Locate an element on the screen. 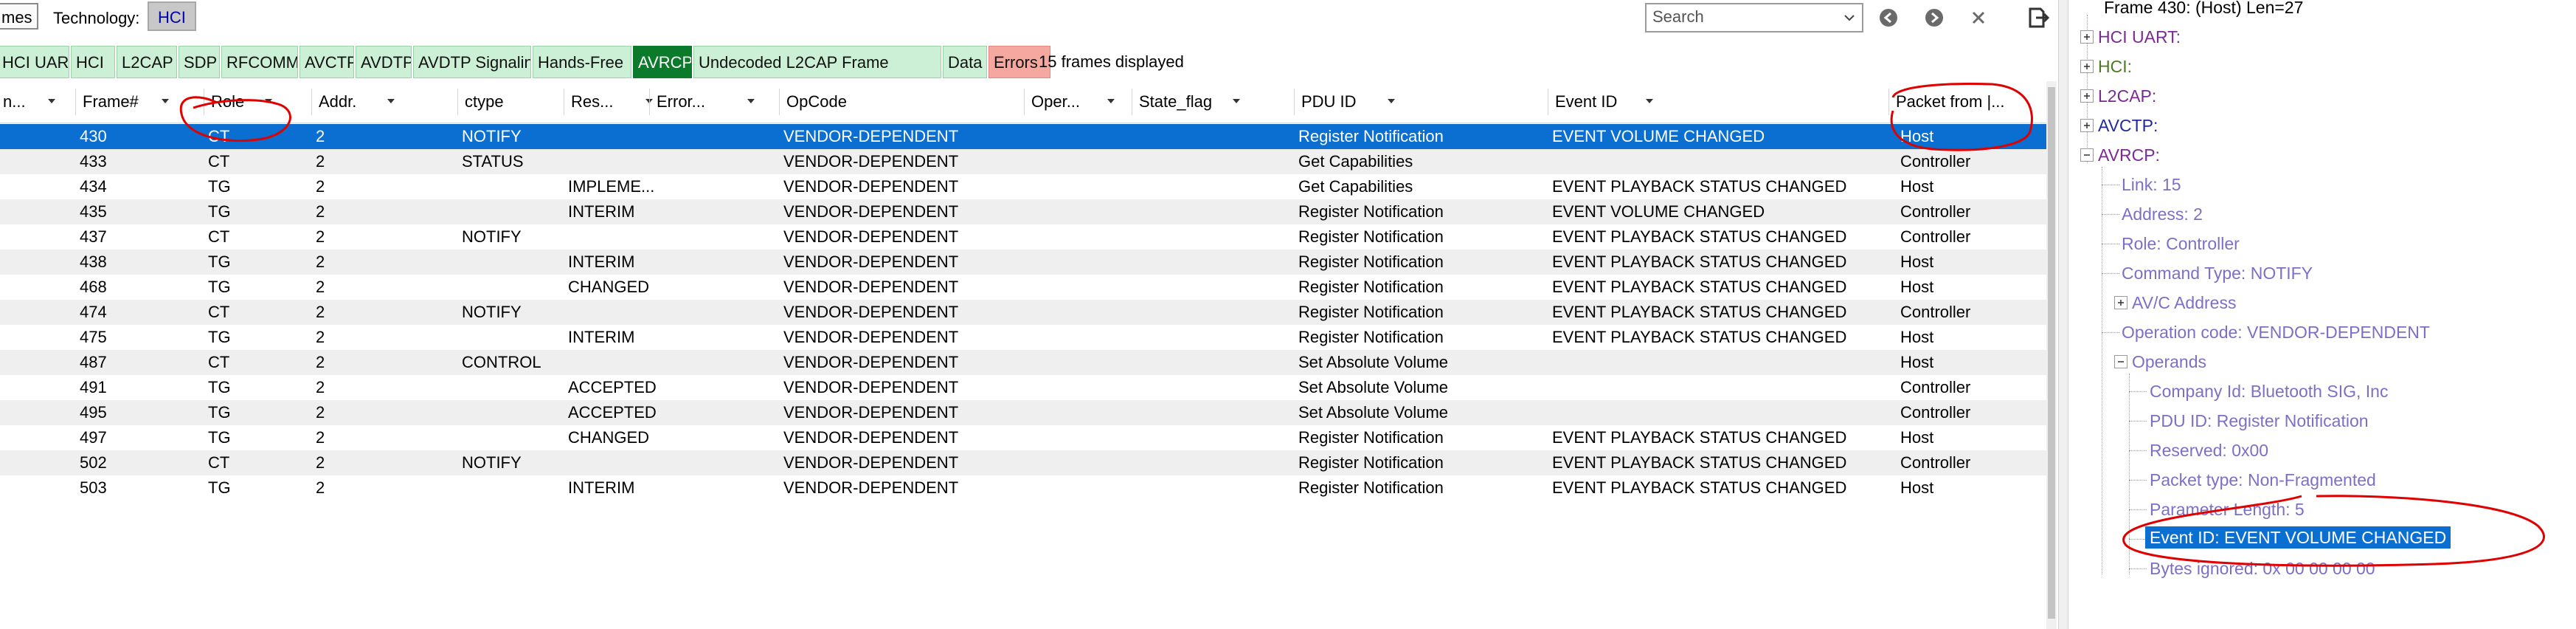 This screenshot has height=629, width=2576. vertical-scrollbar is located at coordinates (2052, 355).